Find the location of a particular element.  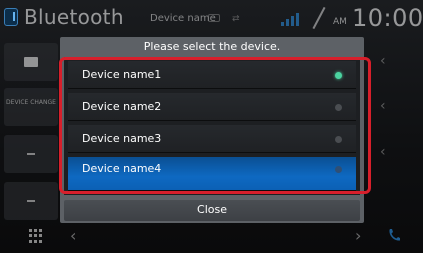

close-label: Close is located at coordinates (212, 209).